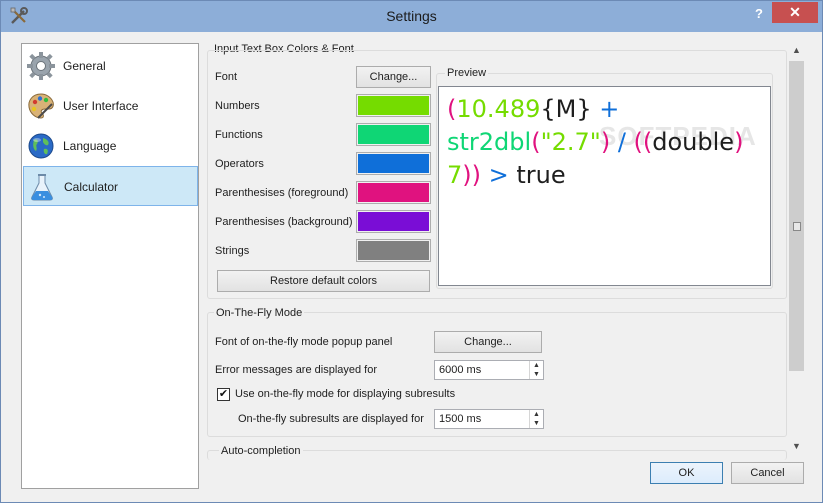 This screenshot has height=503, width=823. Describe the element at coordinates (797, 226) in the screenshot. I see `scroll-grip` at that location.